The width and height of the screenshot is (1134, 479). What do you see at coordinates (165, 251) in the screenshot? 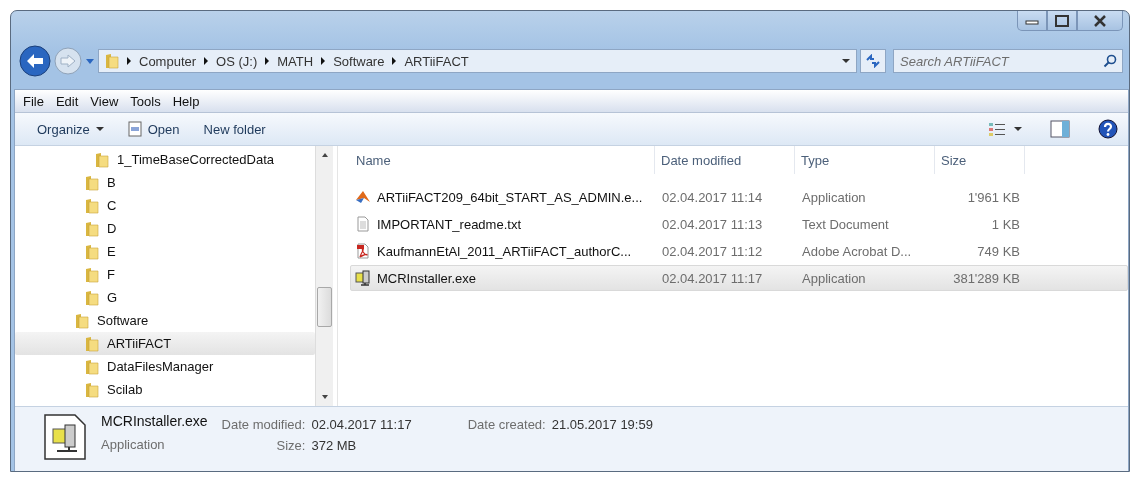
I see `tree-item: E` at bounding box center [165, 251].